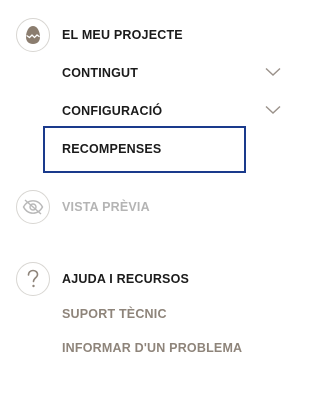  Describe the element at coordinates (152, 348) in the screenshot. I see `nav-item-informar-problema: INFORMAR D'UN PROBLEMA` at that location.